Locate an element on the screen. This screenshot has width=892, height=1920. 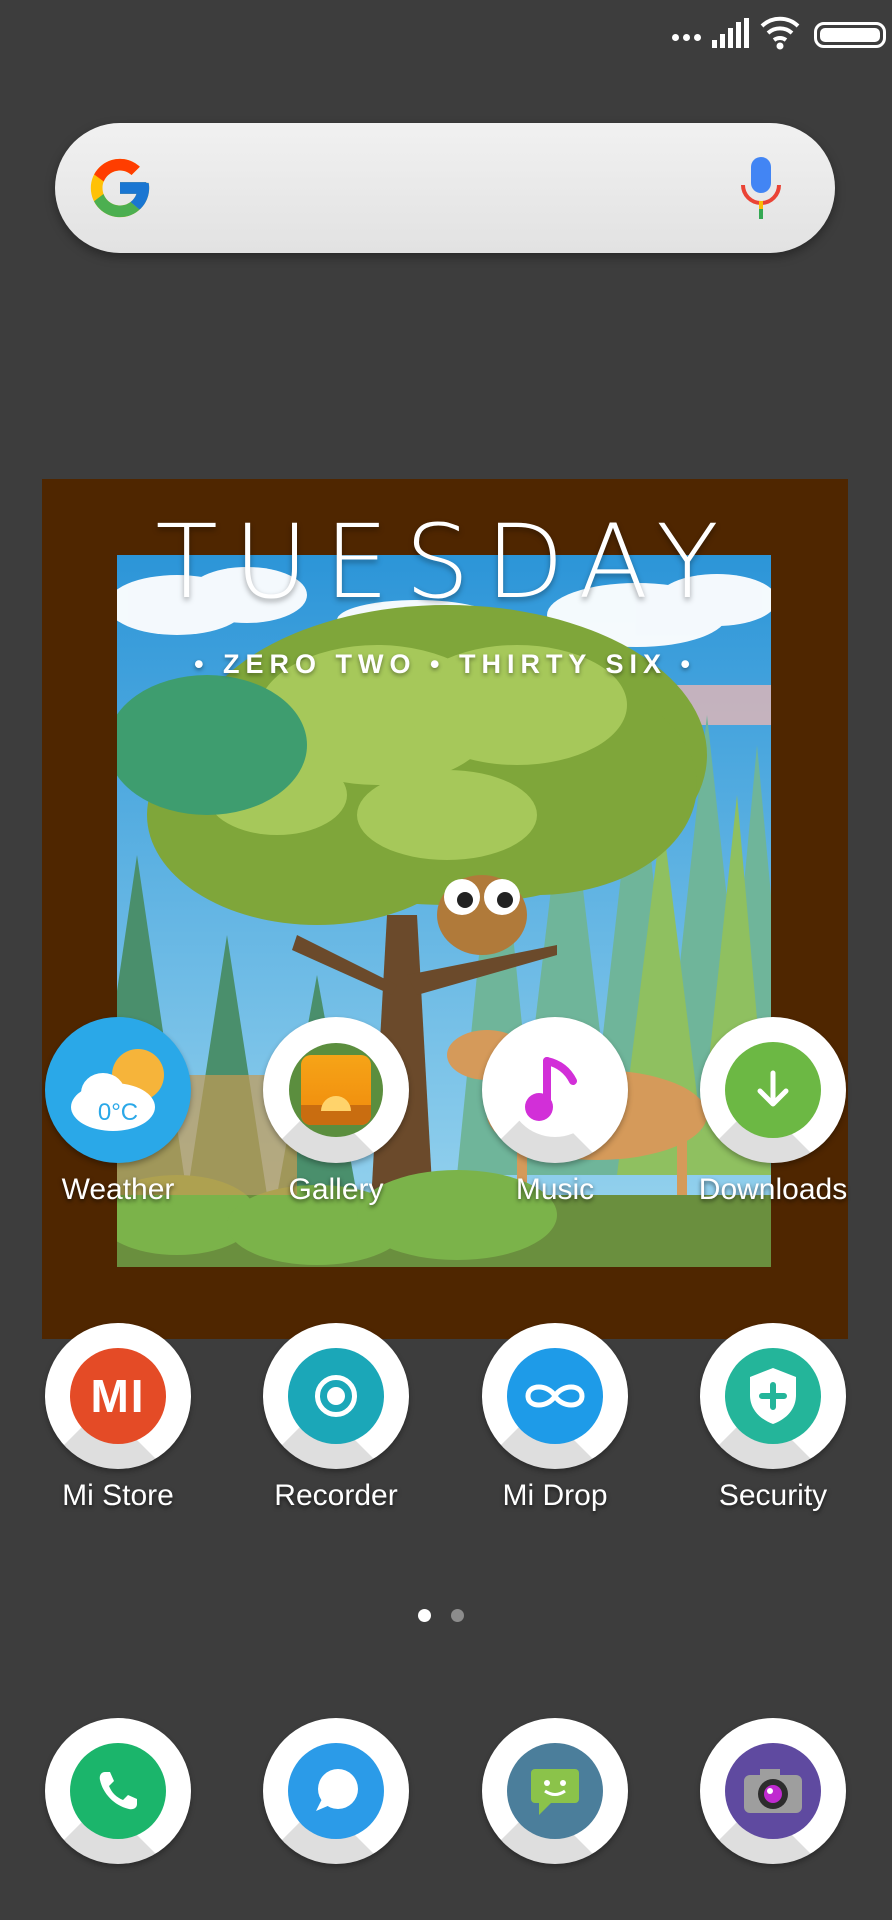
app-music: Music is located at coordinates (555, 1112).